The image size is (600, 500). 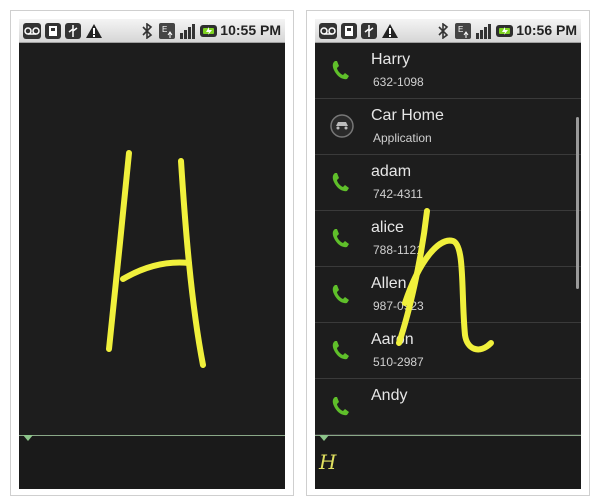 What do you see at coordinates (448, 295) in the screenshot?
I see `list-item: Allen 987-0923` at bounding box center [448, 295].